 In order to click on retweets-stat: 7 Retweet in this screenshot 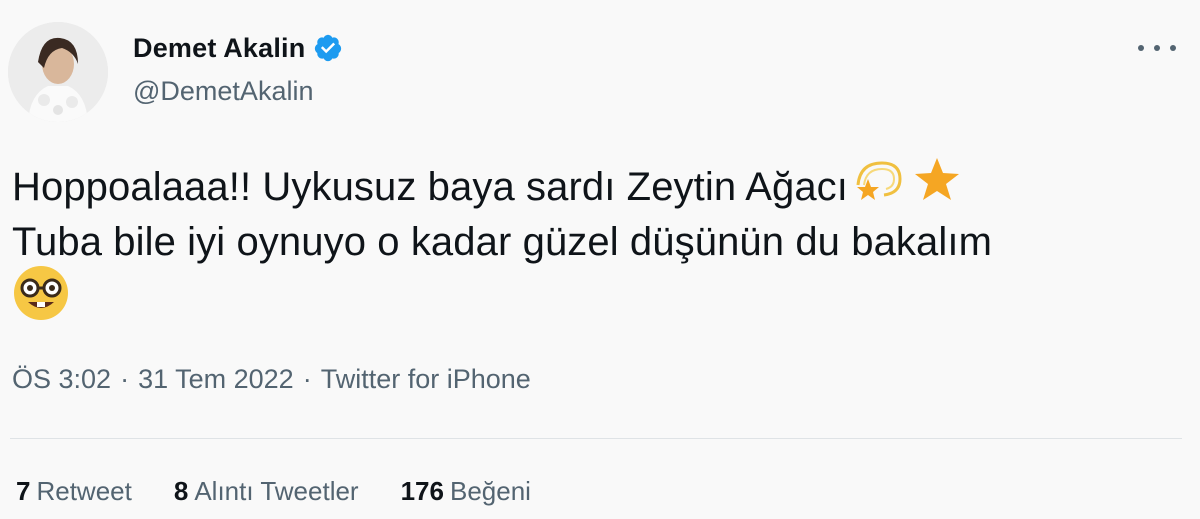, I will do `click(74, 491)`.